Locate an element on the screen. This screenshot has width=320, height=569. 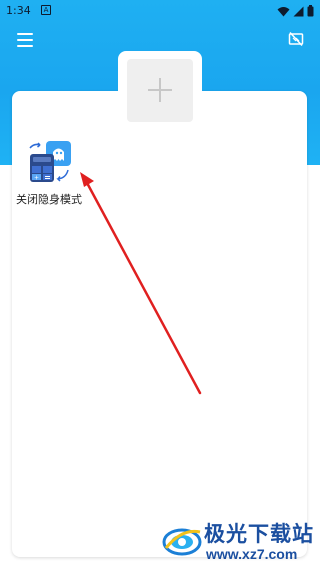
status-time: 1:34 is located at coordinates (18, 10).